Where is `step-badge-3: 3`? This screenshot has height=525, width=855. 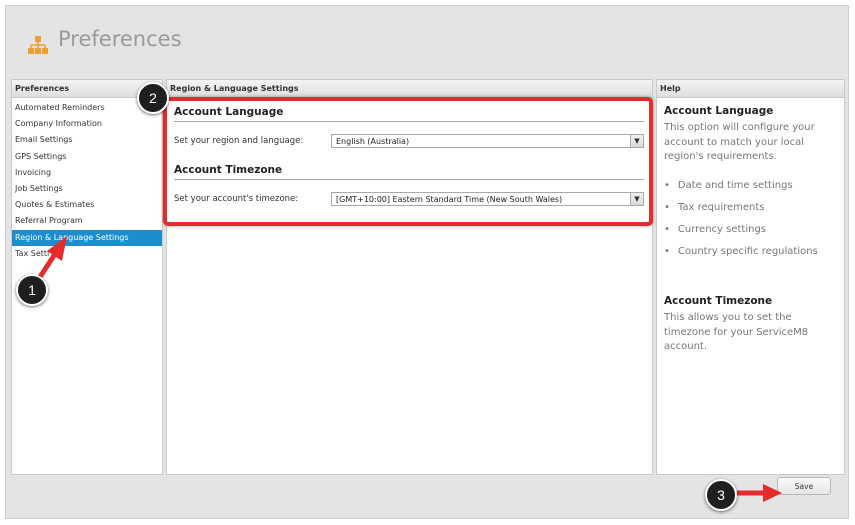 step-badge-3: 3 is located at coordinates (721, 495).